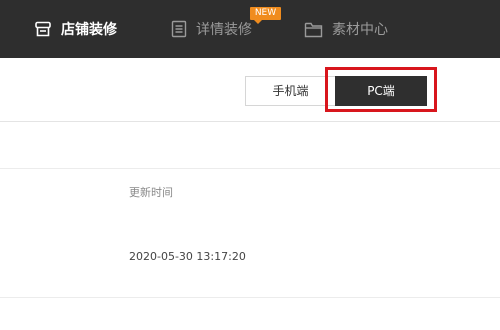 The image size is (500, 330). I want to click on folder-icon, so click(318, 29).